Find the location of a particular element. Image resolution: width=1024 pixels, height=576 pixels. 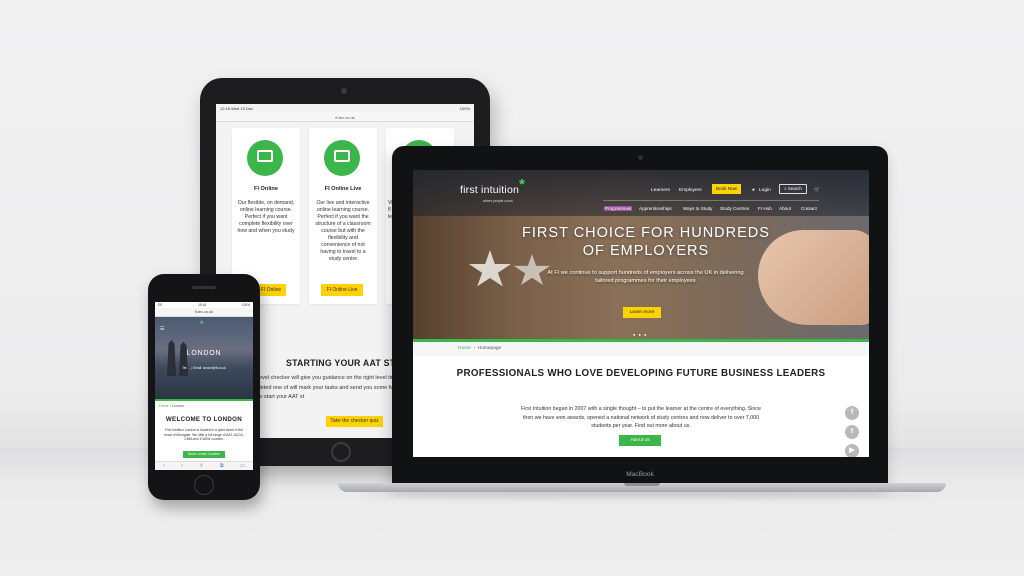

nav-study-centres: Study Centres is located at coordinates (734, 208).